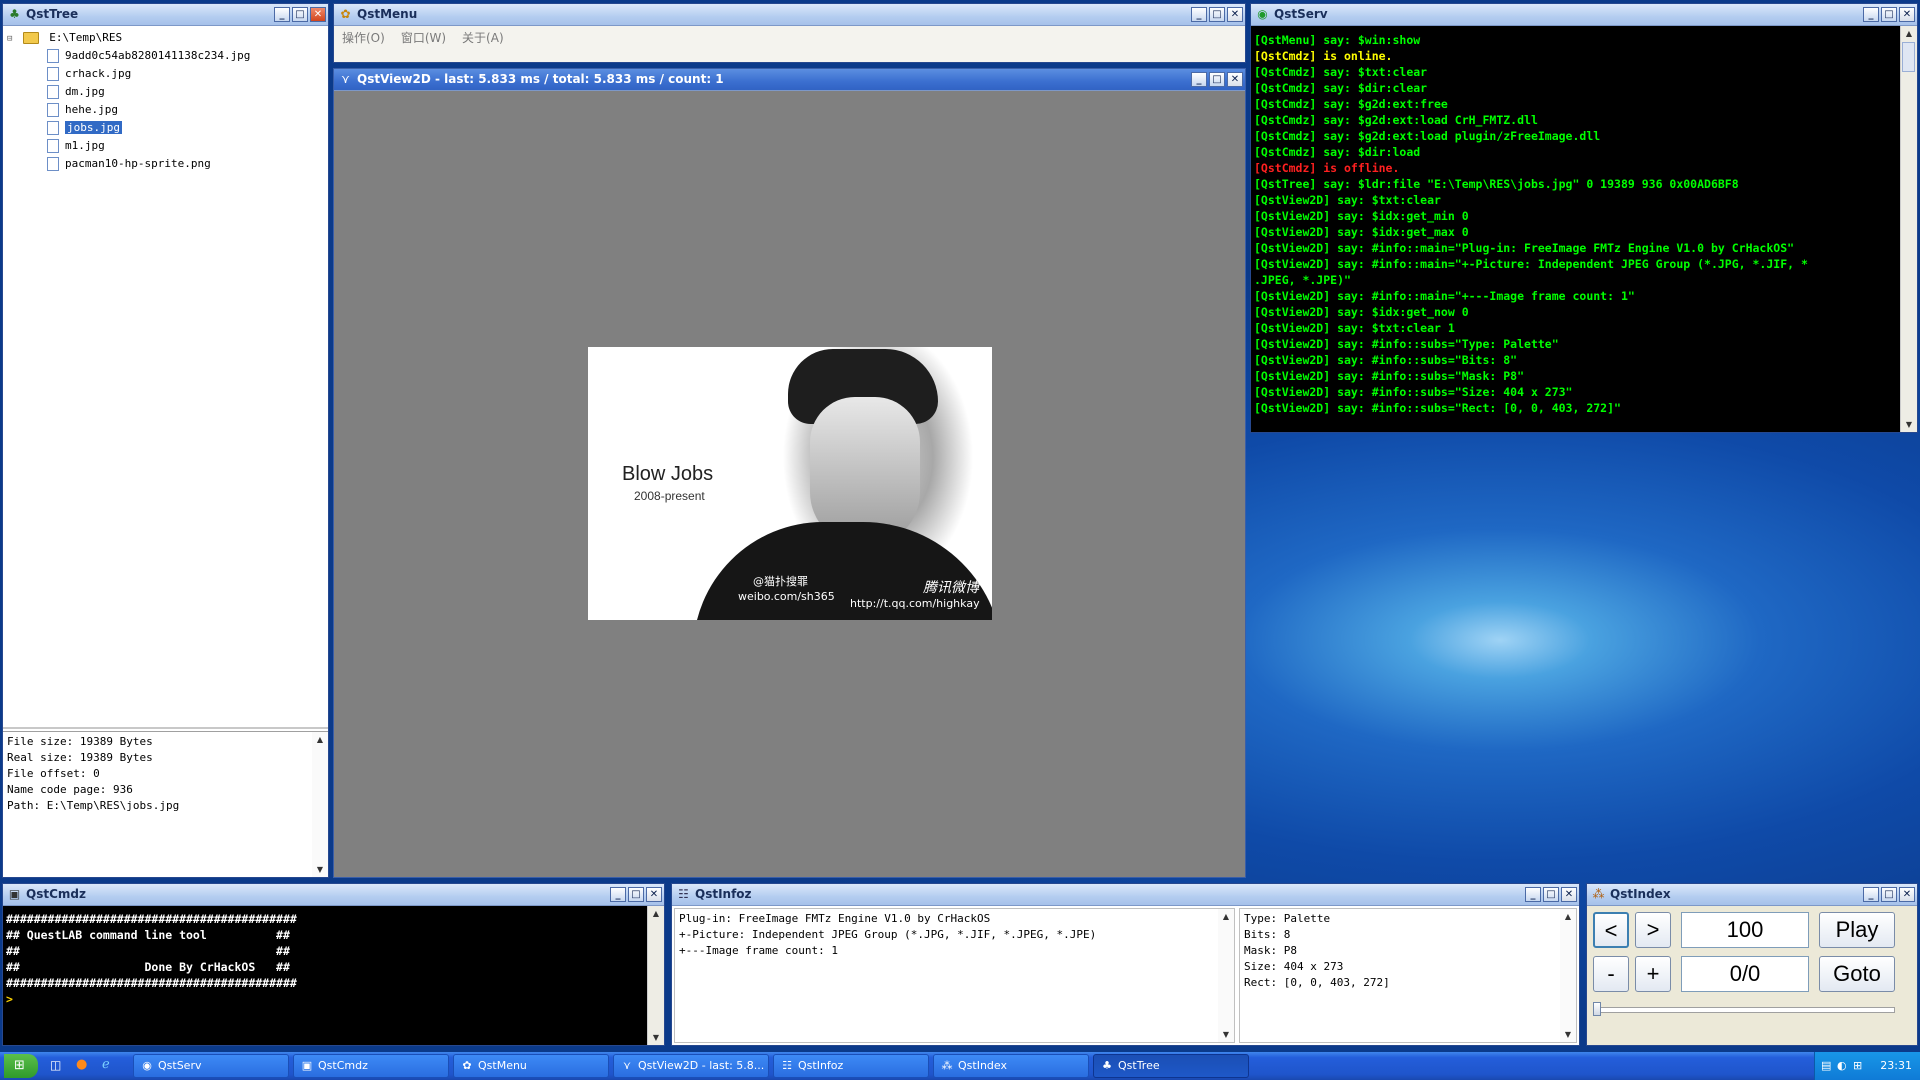 The height and width of the screenshot is (1080, 1920). What do you see at coordinates (165, 15) in the screenshot?
I see `tree-titlebar: ♣ QstTree _ □ ✕` at bounding box center [165, 15].